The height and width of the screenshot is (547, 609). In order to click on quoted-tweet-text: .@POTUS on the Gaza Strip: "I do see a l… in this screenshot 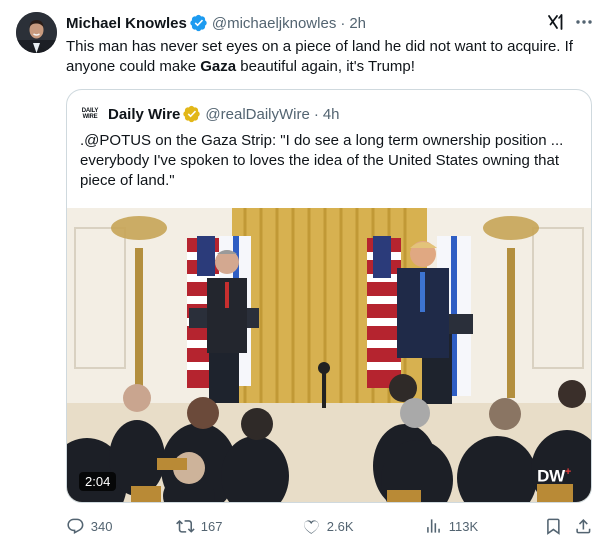, I will do `click(322, 160)`.